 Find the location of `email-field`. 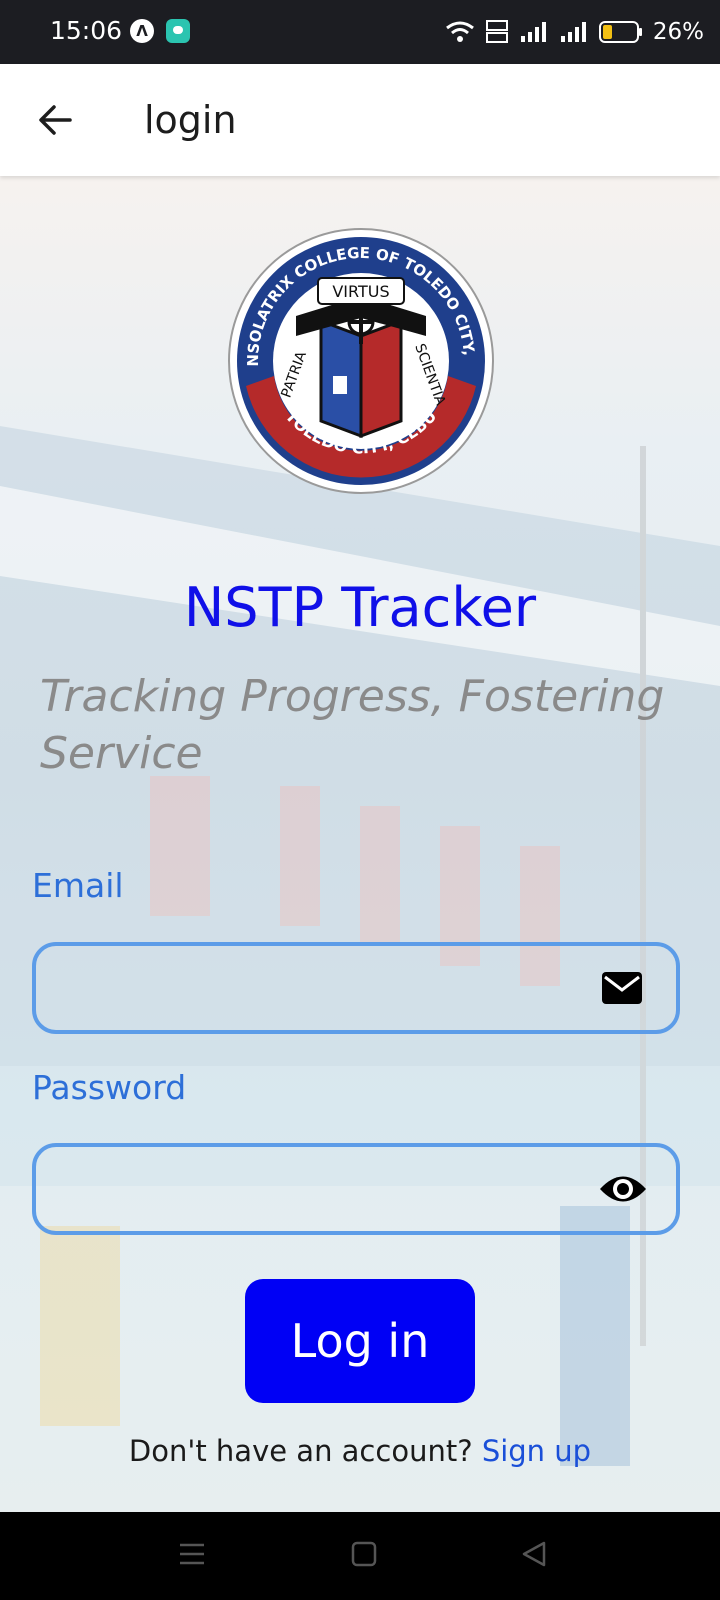

email-field is located at coordinates (316, 989).